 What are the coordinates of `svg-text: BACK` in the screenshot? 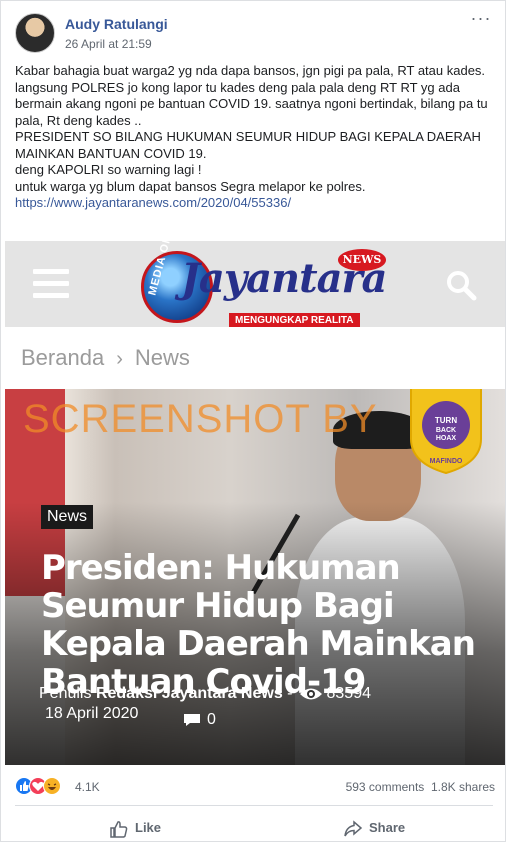 It's located at (446, 430).